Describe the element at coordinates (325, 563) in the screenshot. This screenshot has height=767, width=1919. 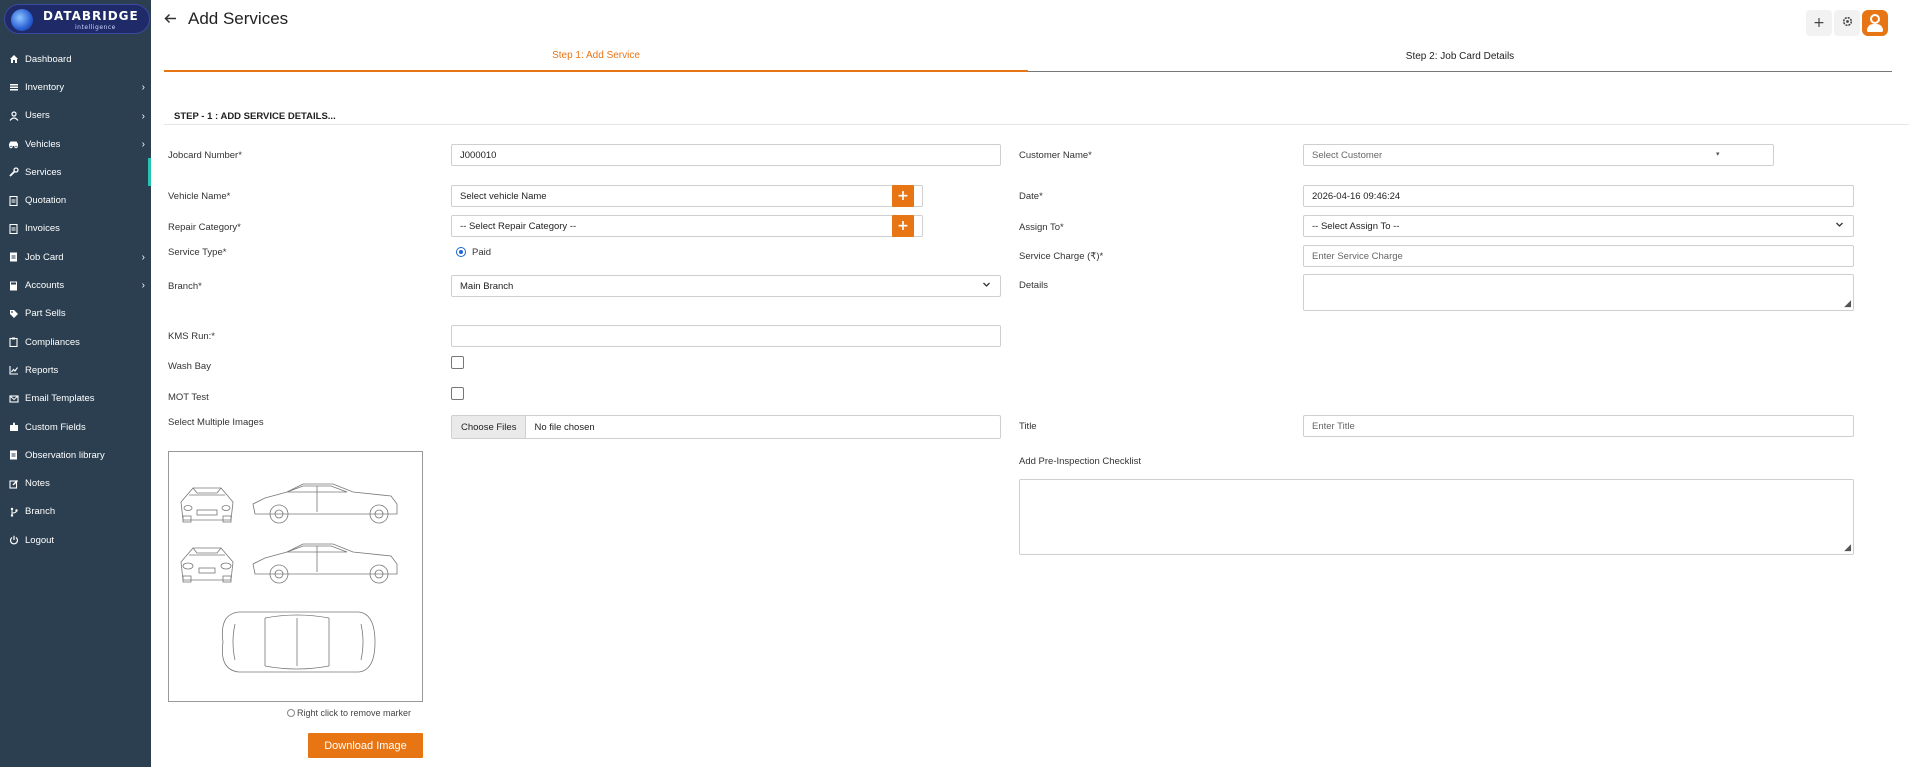
I see `car-side-view-alt` at that location.